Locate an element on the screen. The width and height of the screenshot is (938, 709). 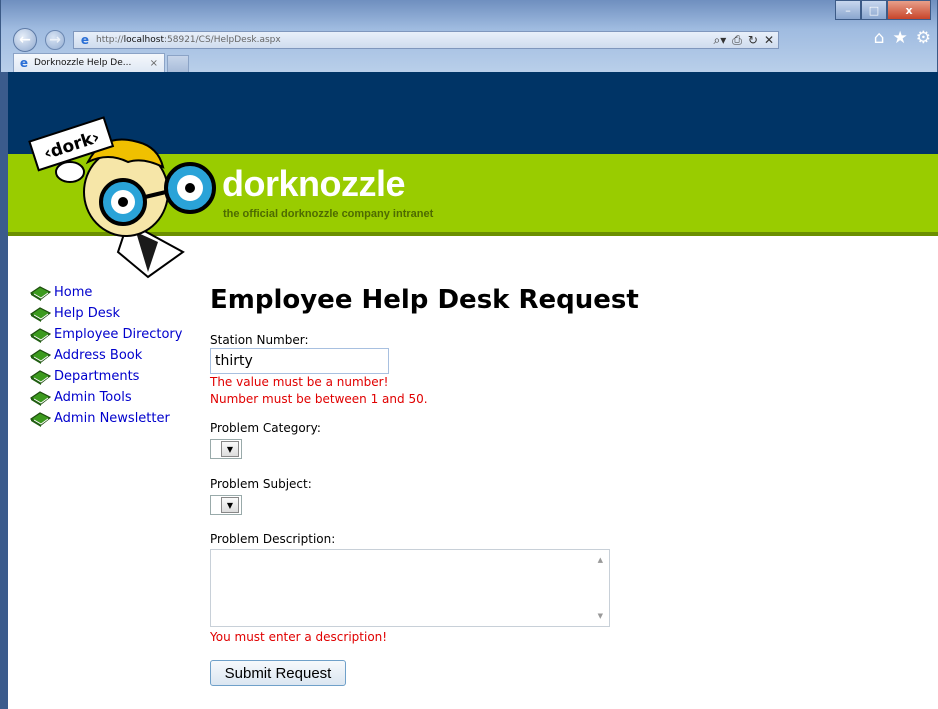
problem-description-textarea: ▲ ▼ is located at coordinates (410, 588).